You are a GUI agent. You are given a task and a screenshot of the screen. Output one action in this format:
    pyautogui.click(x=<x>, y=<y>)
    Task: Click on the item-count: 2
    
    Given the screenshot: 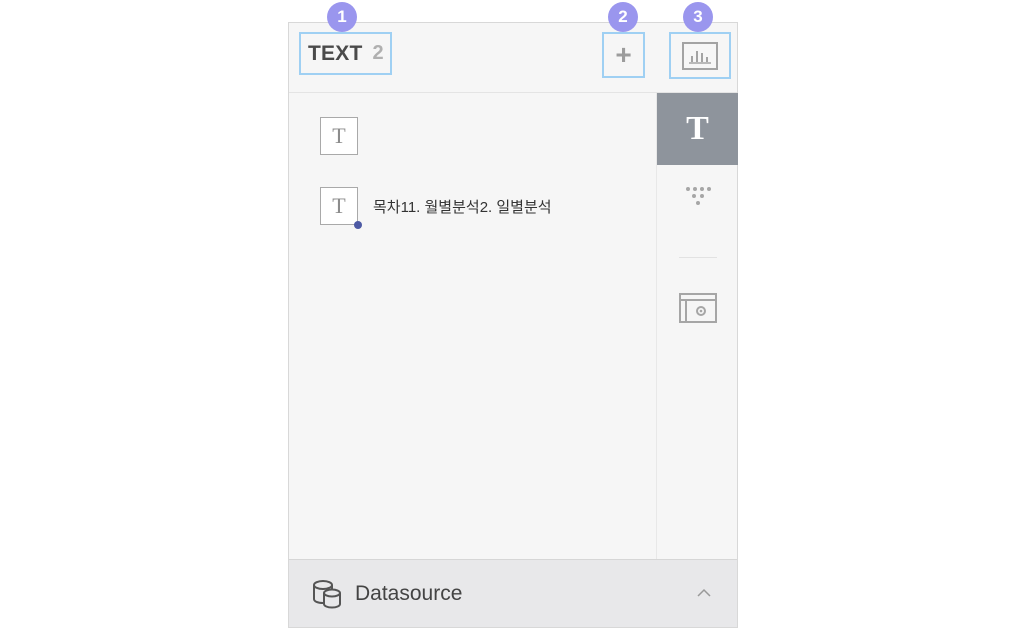 What is the action you would take?
    pyautogui.click(x=378, y=53)
    